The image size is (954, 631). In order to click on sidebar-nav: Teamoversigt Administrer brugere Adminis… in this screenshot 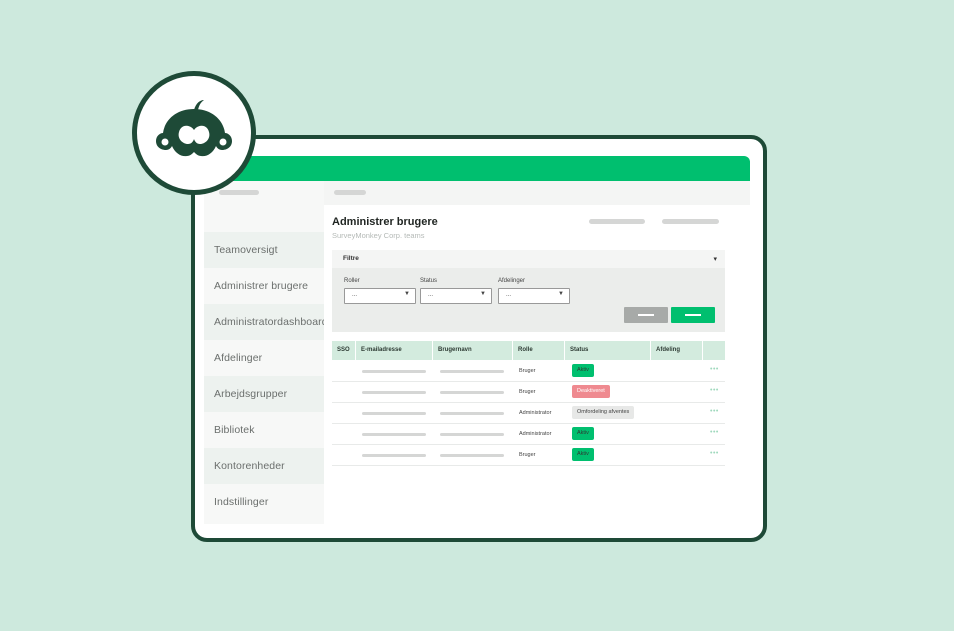, I will do `click(266, 376)`.